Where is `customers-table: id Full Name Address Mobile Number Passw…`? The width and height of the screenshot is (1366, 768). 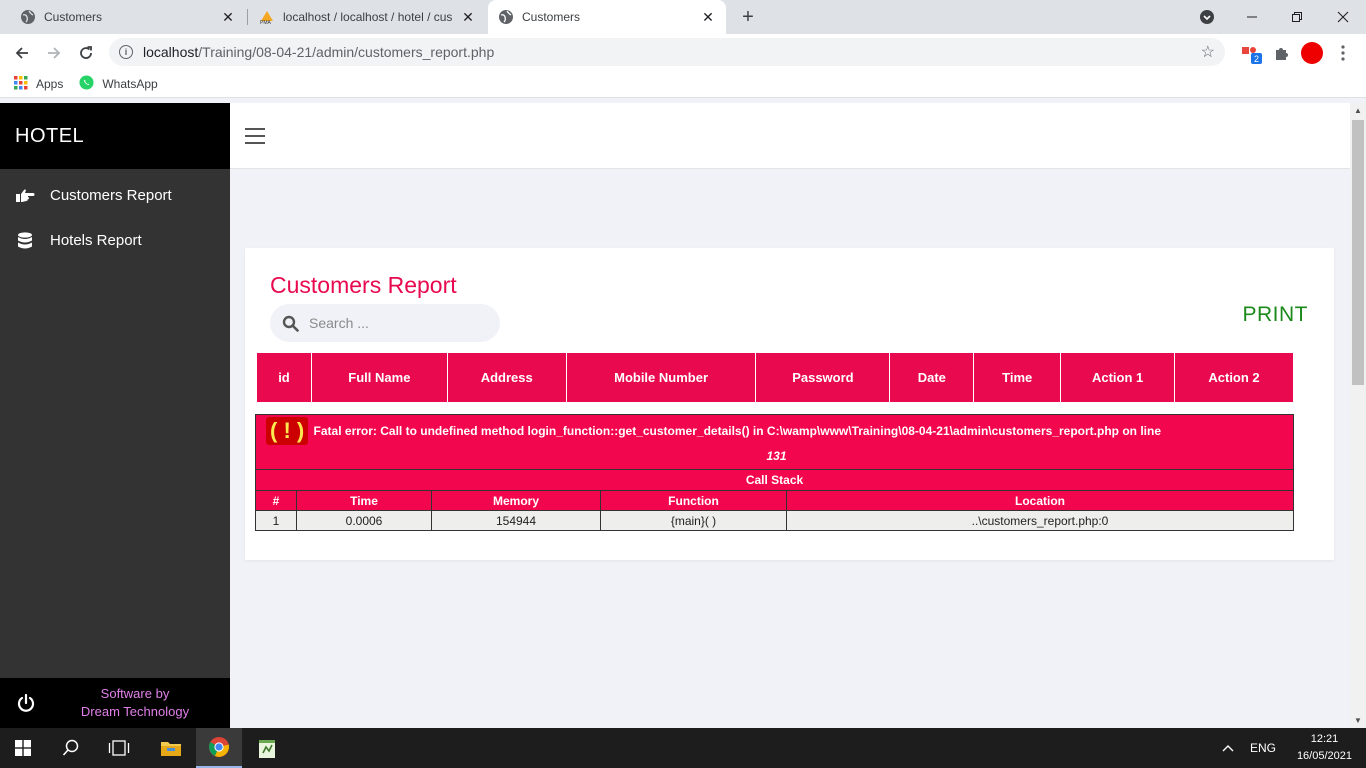
customers-table: id Full Name Address Mobile Number Passw… is located at coordinates (775, 377).